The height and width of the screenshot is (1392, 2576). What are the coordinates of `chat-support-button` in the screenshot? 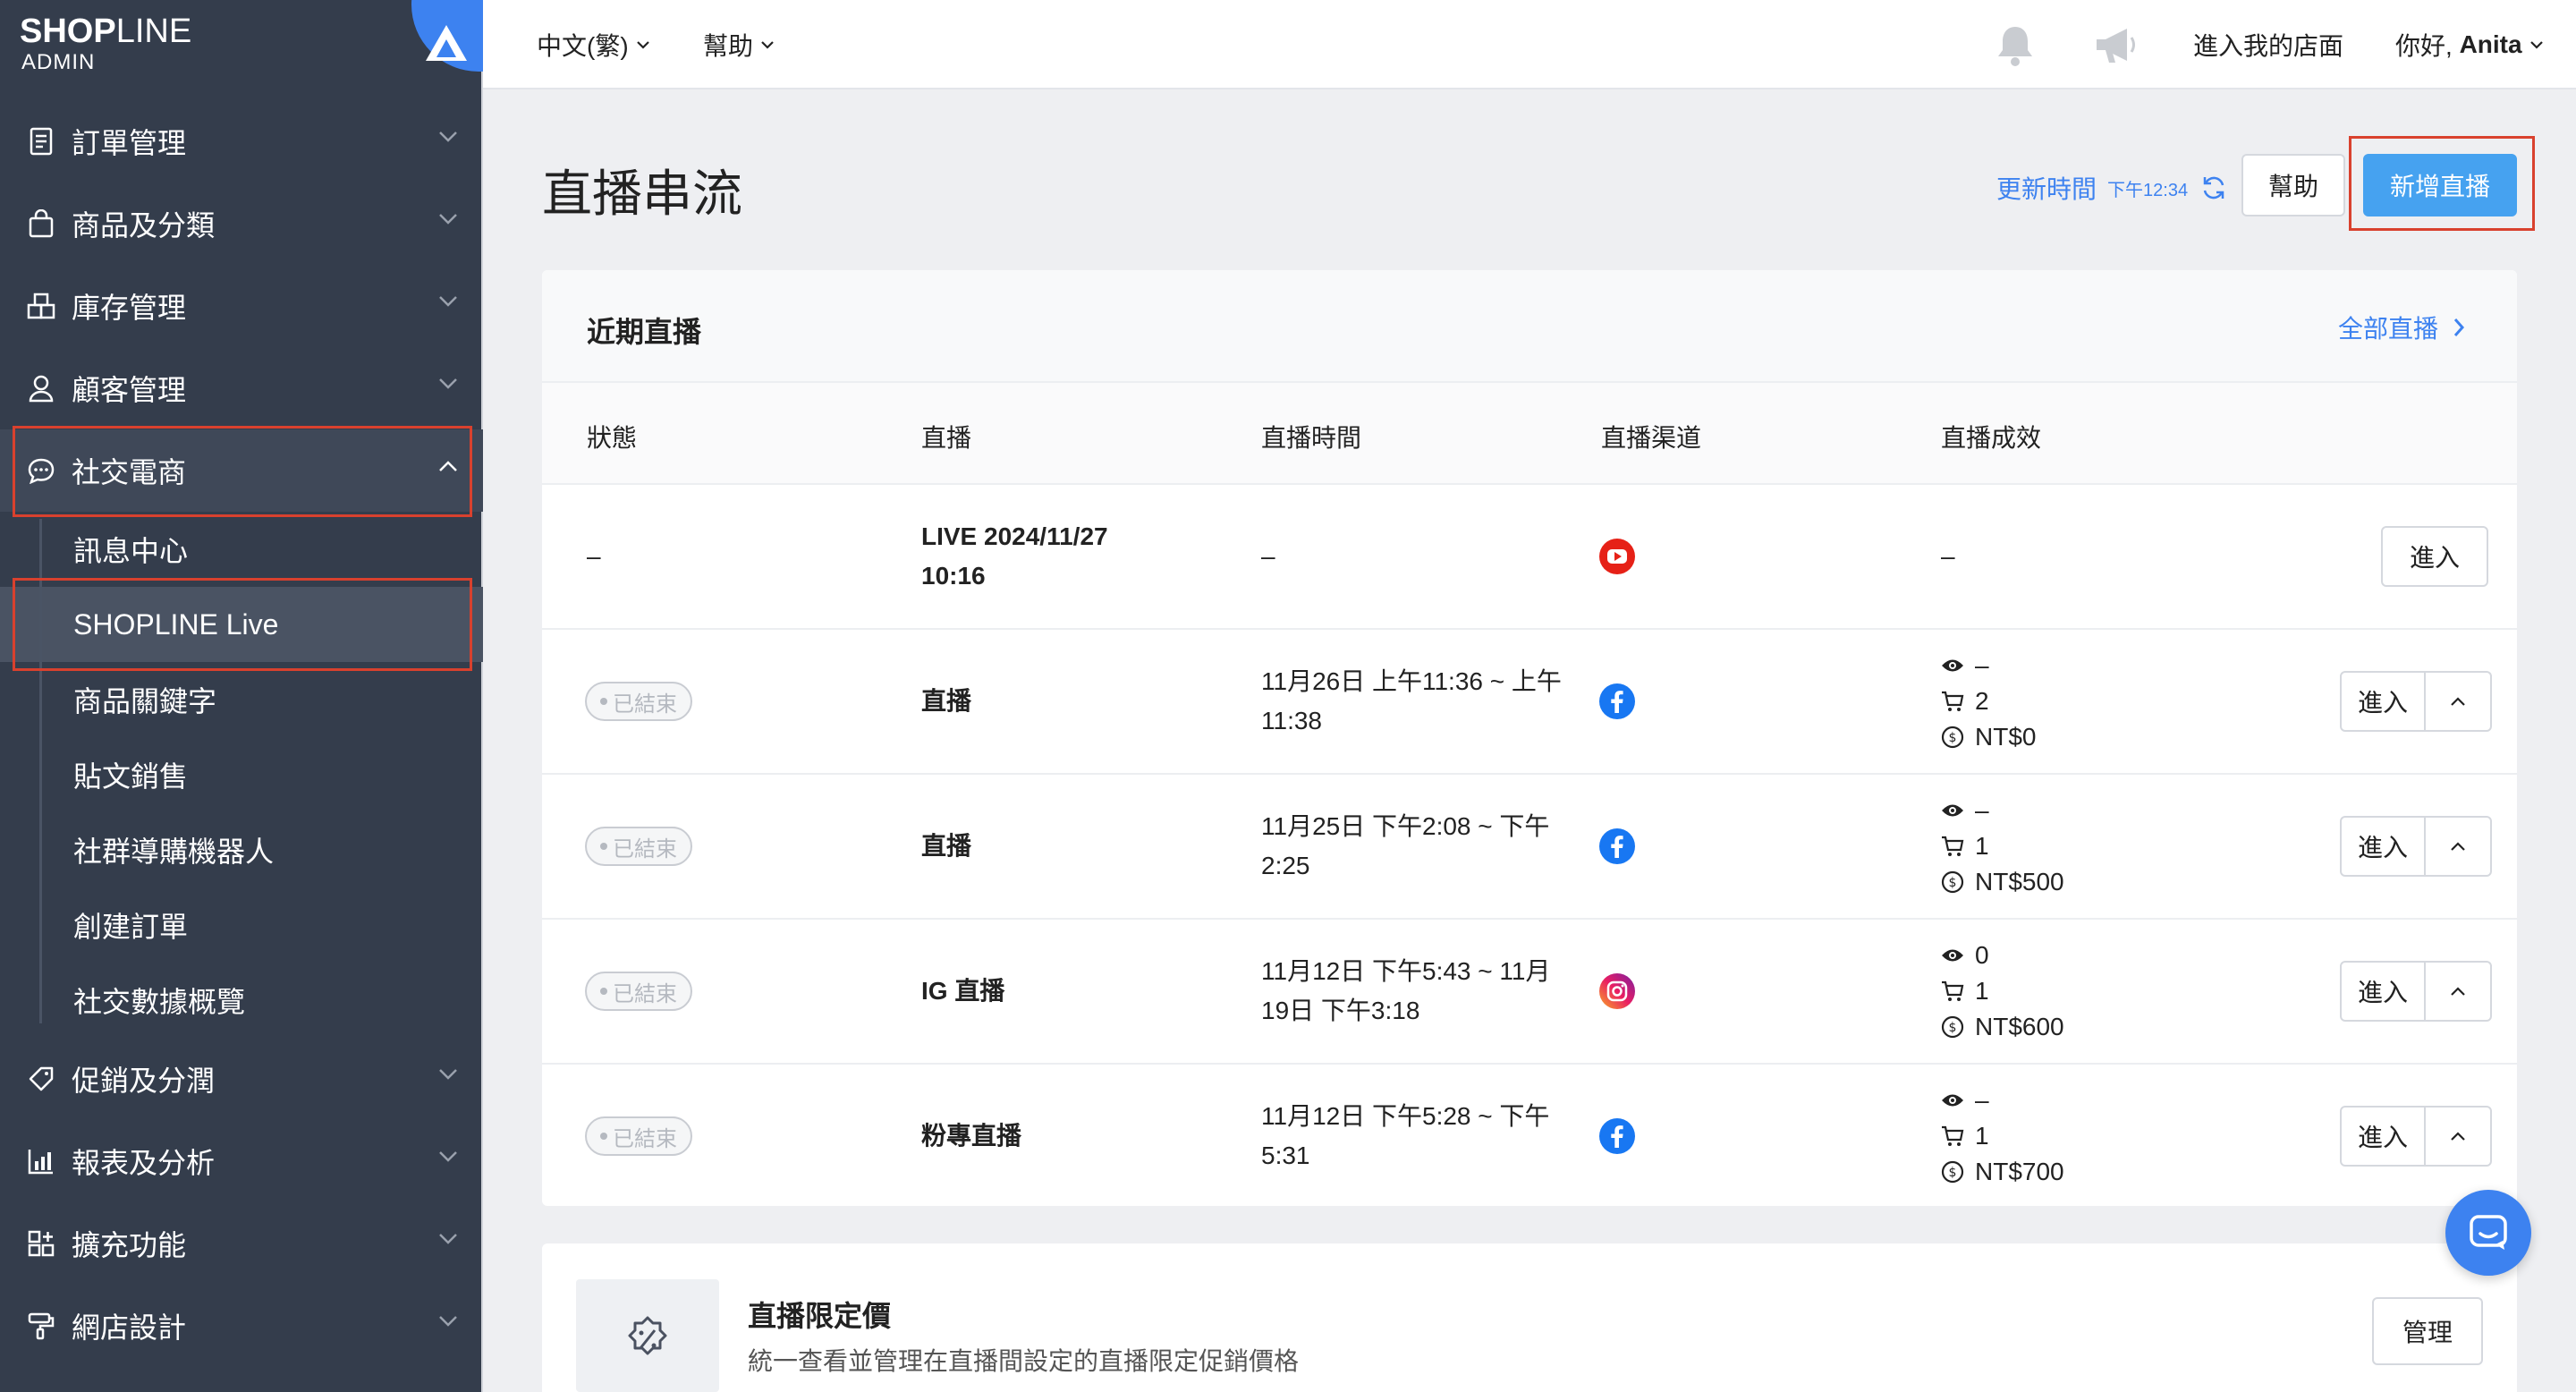 It's located at (2488, 1233).